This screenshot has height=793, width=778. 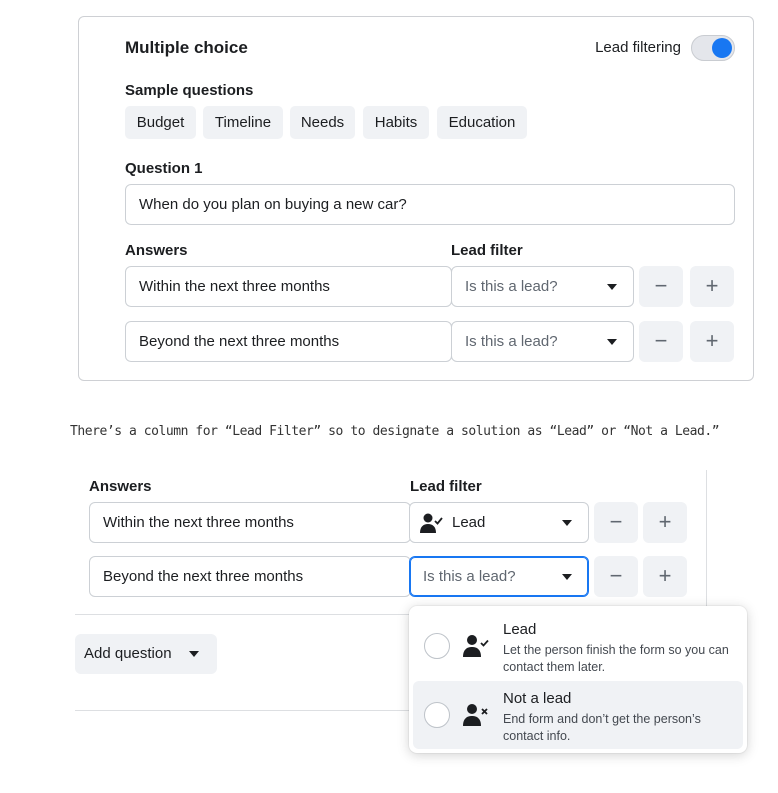 What do you see at coordinates (469, 522) in the screenshot?
I see `lead-filter-value: Lead` at bounding box center [469, 522].